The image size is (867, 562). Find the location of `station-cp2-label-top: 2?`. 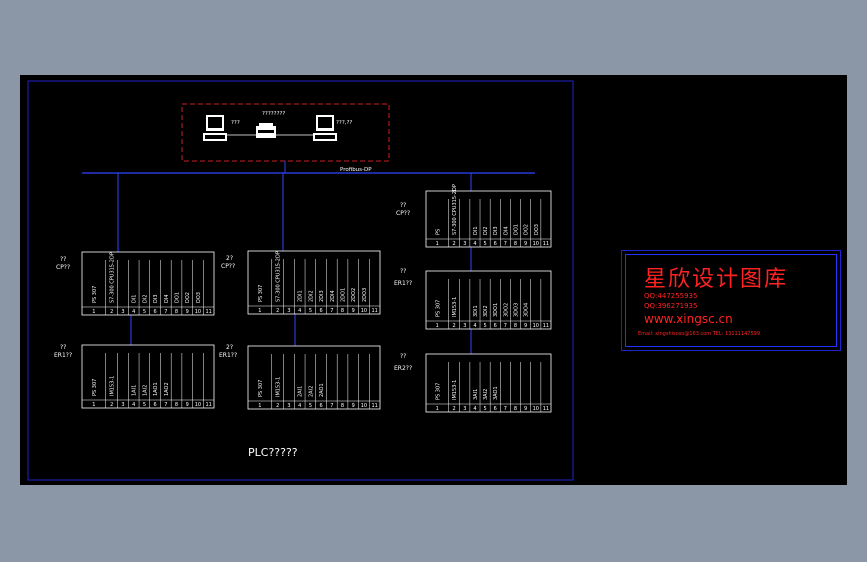

station-cp2-label-top: 2? is located at coordinates (229, 258).